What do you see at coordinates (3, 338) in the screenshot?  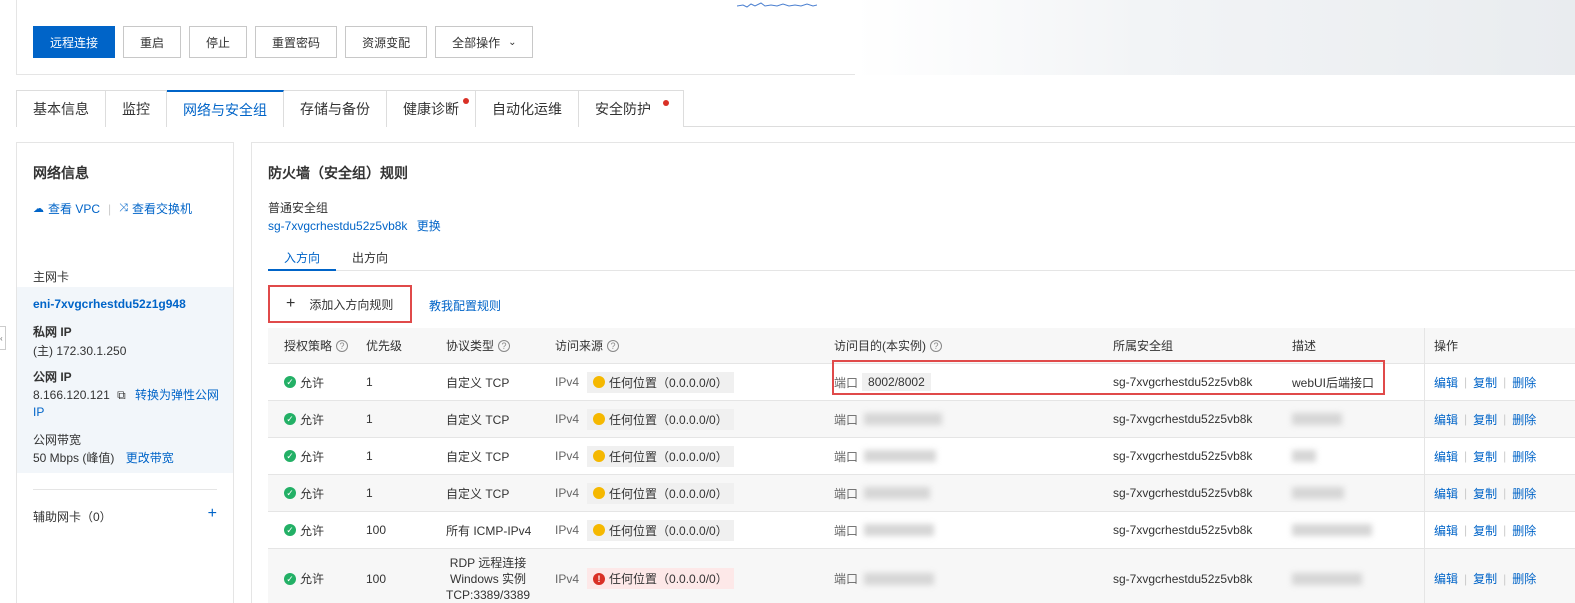 I see `collapse-handle: ‹` at bounding box center [3, 338].